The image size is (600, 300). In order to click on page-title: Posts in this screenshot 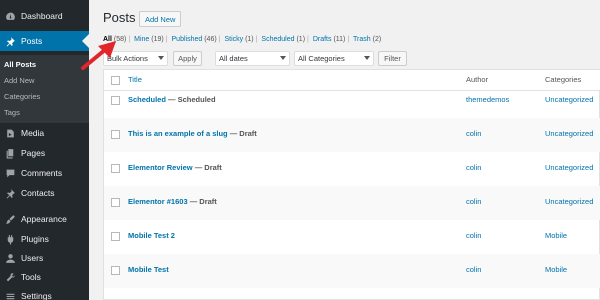, I will do `click(119, 17)`.